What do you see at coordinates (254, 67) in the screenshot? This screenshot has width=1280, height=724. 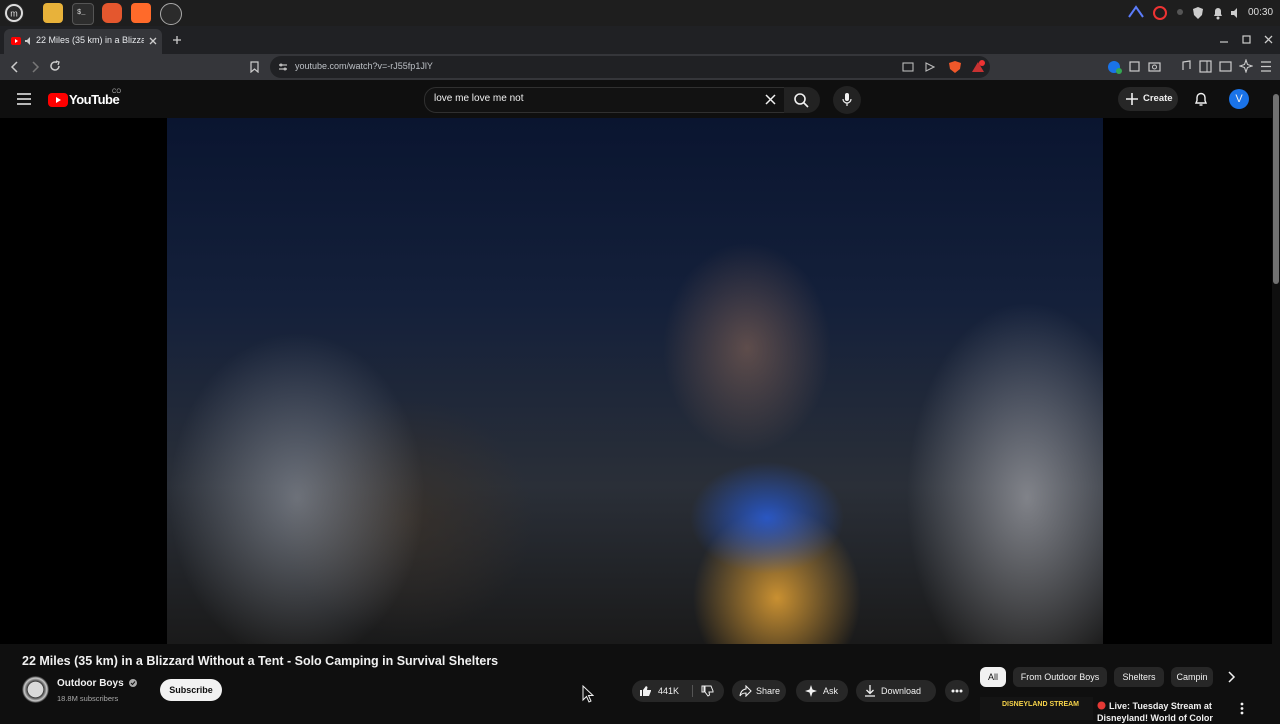 I see `bookmark-icon` at bounding box center [254, 67].